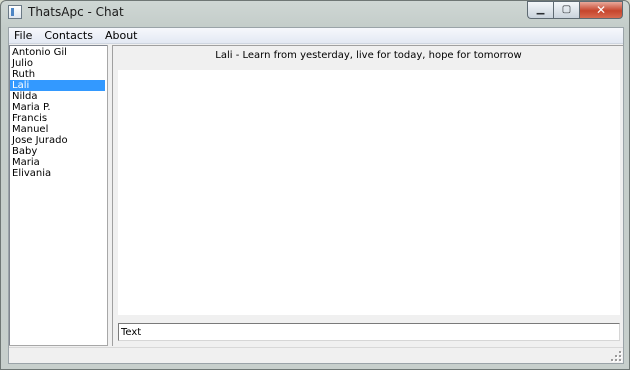 Image resolution: width=630 pixels, height=370 pixels. What do you see at coordinates (57, 96) in the screenshot?
I see `contact-item: Nilda` at bounding box center [57, 96].